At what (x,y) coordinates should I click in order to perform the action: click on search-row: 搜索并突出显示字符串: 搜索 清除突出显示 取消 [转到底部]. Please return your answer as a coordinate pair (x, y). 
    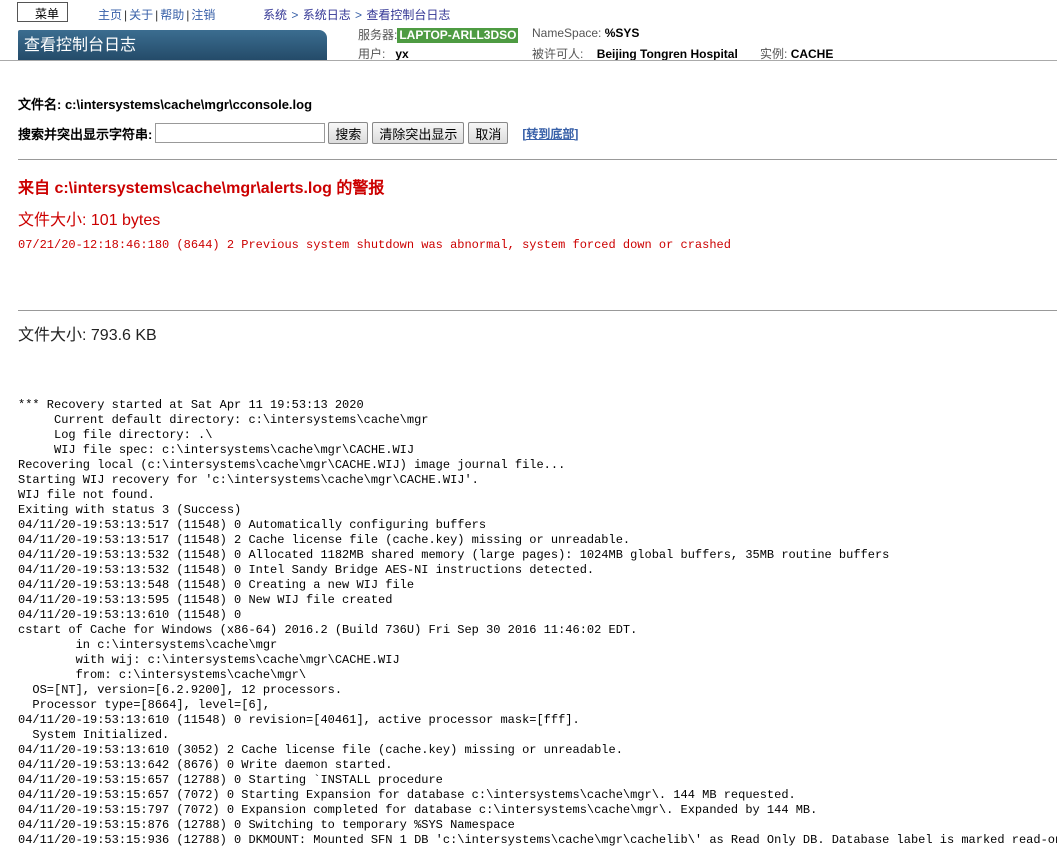
    Looking at the image, I should click on (298, 133).